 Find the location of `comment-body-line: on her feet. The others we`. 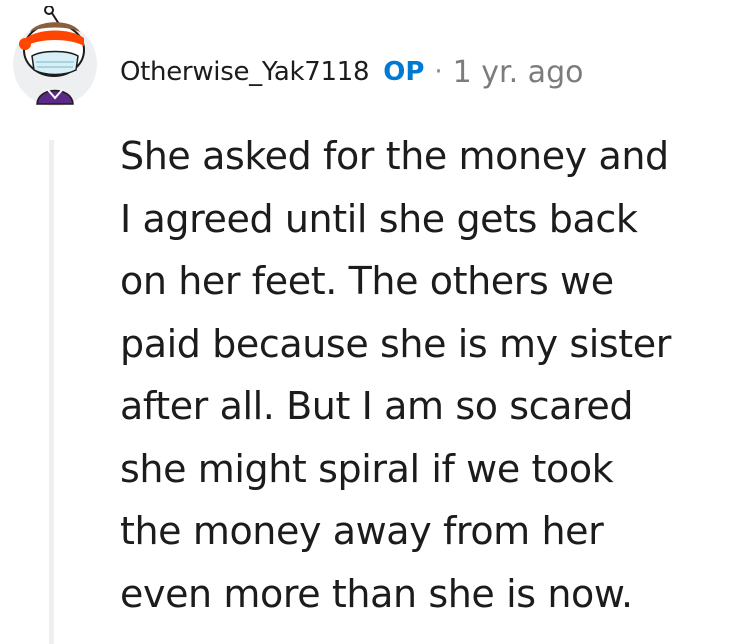

comment-body-line: on her feet. The others we is located at coordinates (367, 281).